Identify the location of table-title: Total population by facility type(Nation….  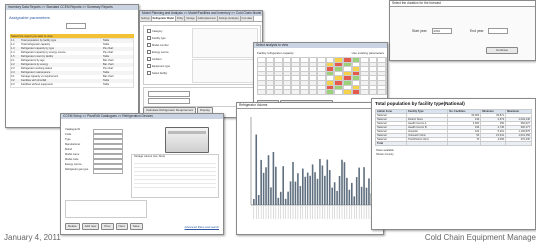
(420, 103).